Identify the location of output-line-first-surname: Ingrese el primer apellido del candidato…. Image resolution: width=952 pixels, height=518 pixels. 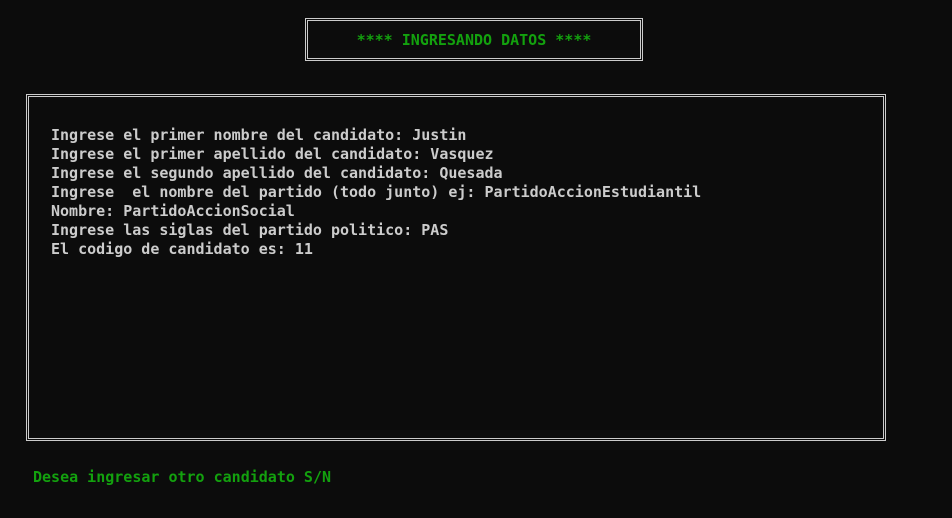
(272, 154).